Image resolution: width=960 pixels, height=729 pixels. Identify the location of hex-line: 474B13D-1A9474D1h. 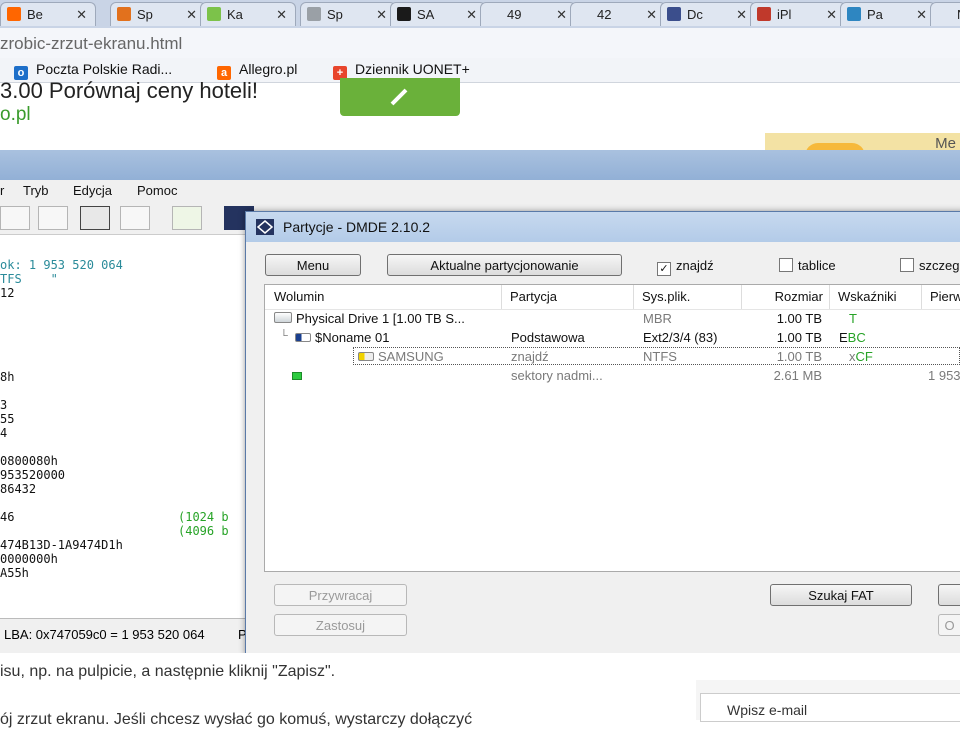
(61, 545).